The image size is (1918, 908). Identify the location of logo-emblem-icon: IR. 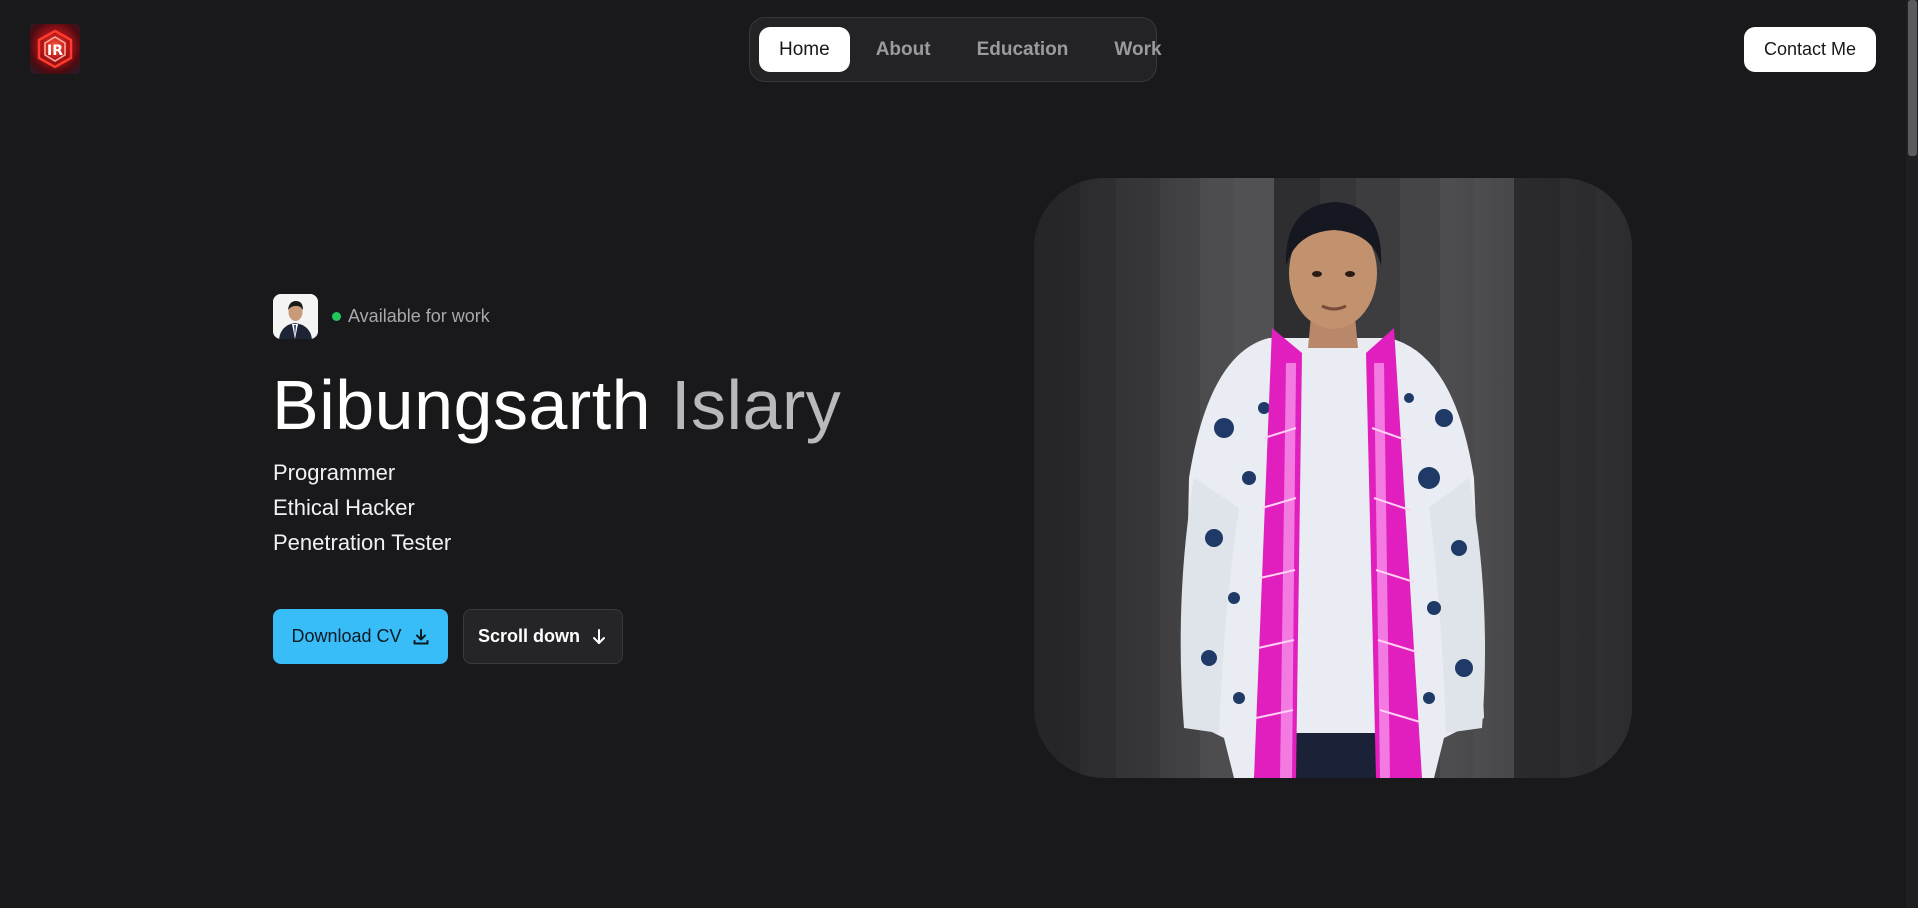
(55, 49).